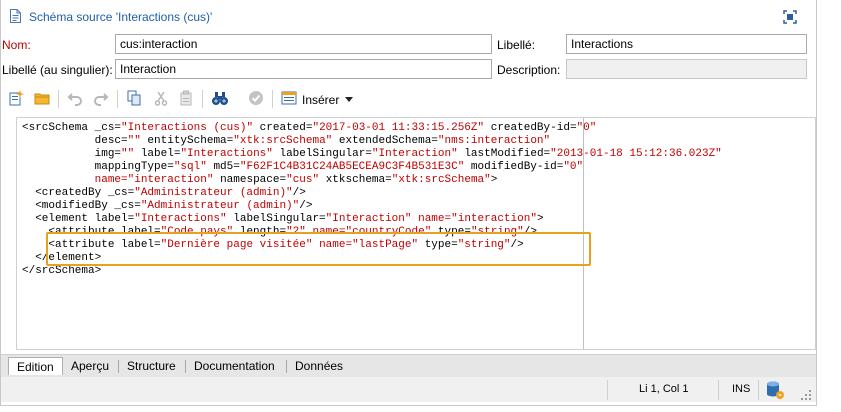 Image resolution: width=841 pixels, height=412 pixels. I want to click on insert-mode: INS, so click(741, 389).